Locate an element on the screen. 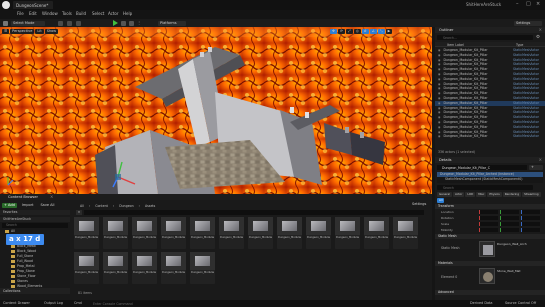 The image size is (545, 307). selected-actor-name: Dungeon_Modular_Kit_Pillar_C is located at coordinates (482, 167).